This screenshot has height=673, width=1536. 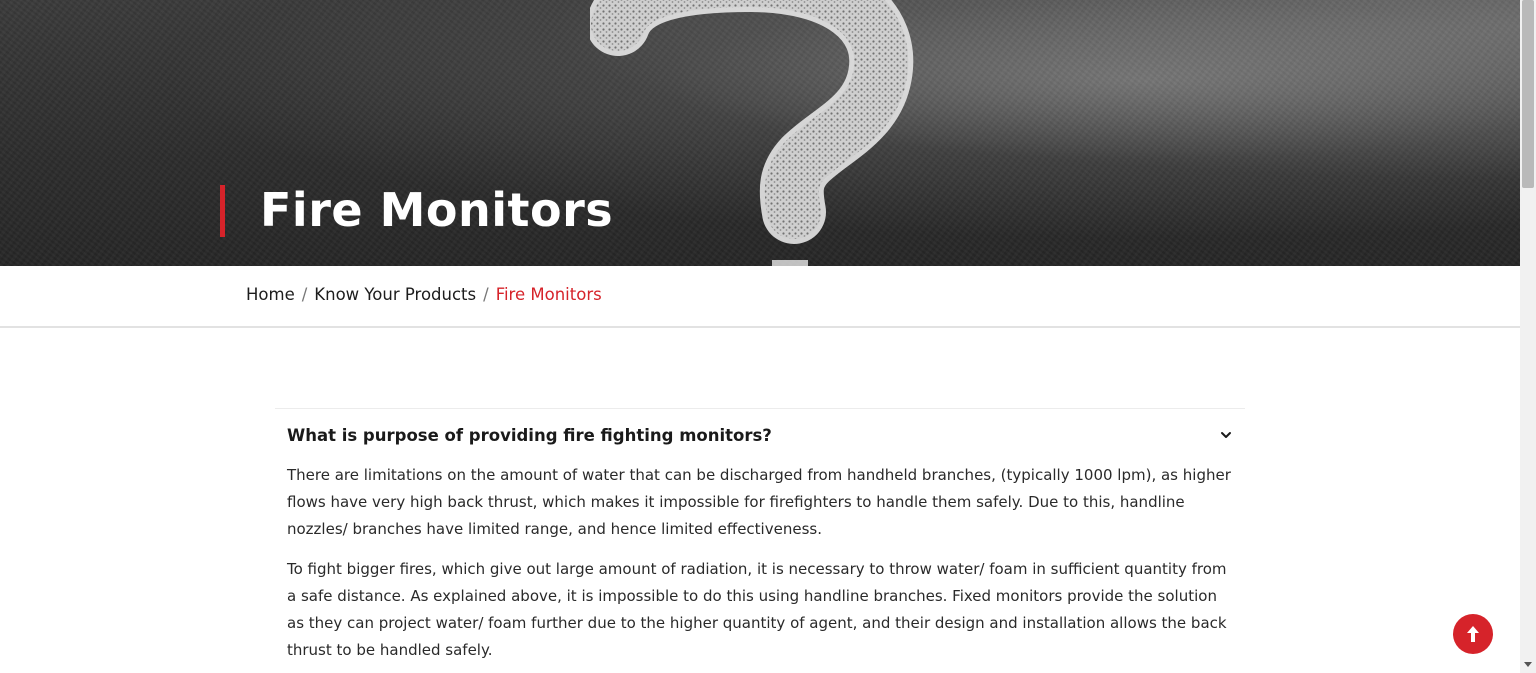 I want to click on chevron-down-icon, so click(x=1226, y=435).